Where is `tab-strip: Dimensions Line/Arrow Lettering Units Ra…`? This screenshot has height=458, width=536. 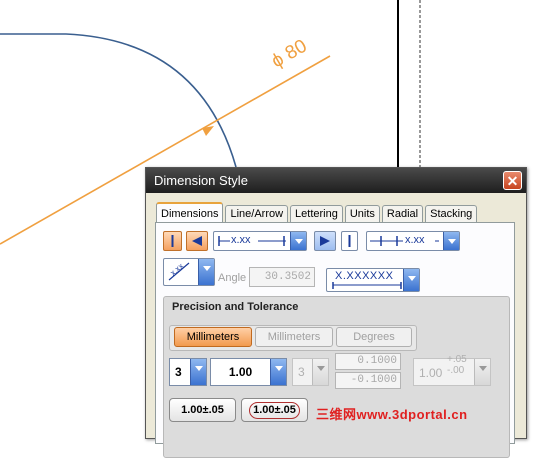 tab-strip: Dimensions Line/Arrow Lettering Units Ra… is located at coordinates (317, 212).